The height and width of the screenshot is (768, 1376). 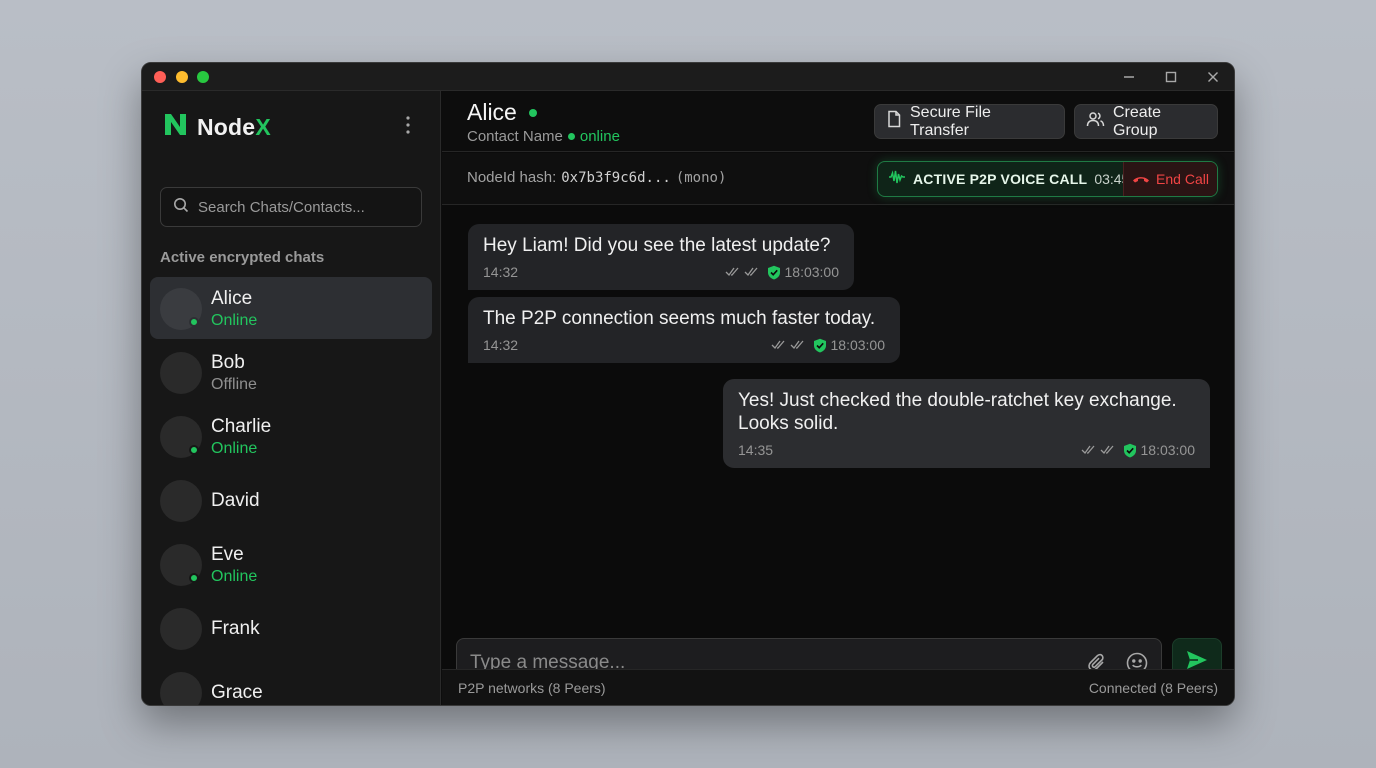 What do you see at coordinates (234, 126) in the screenshot?
I see `app-name: NodeX` at bounding box center [234, 126].